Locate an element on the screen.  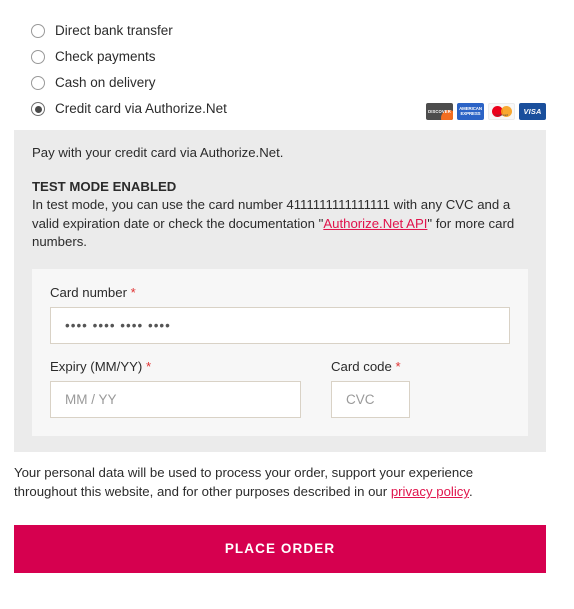
privacy-policy-link: privacy policy is located at coordinates (430, 491).